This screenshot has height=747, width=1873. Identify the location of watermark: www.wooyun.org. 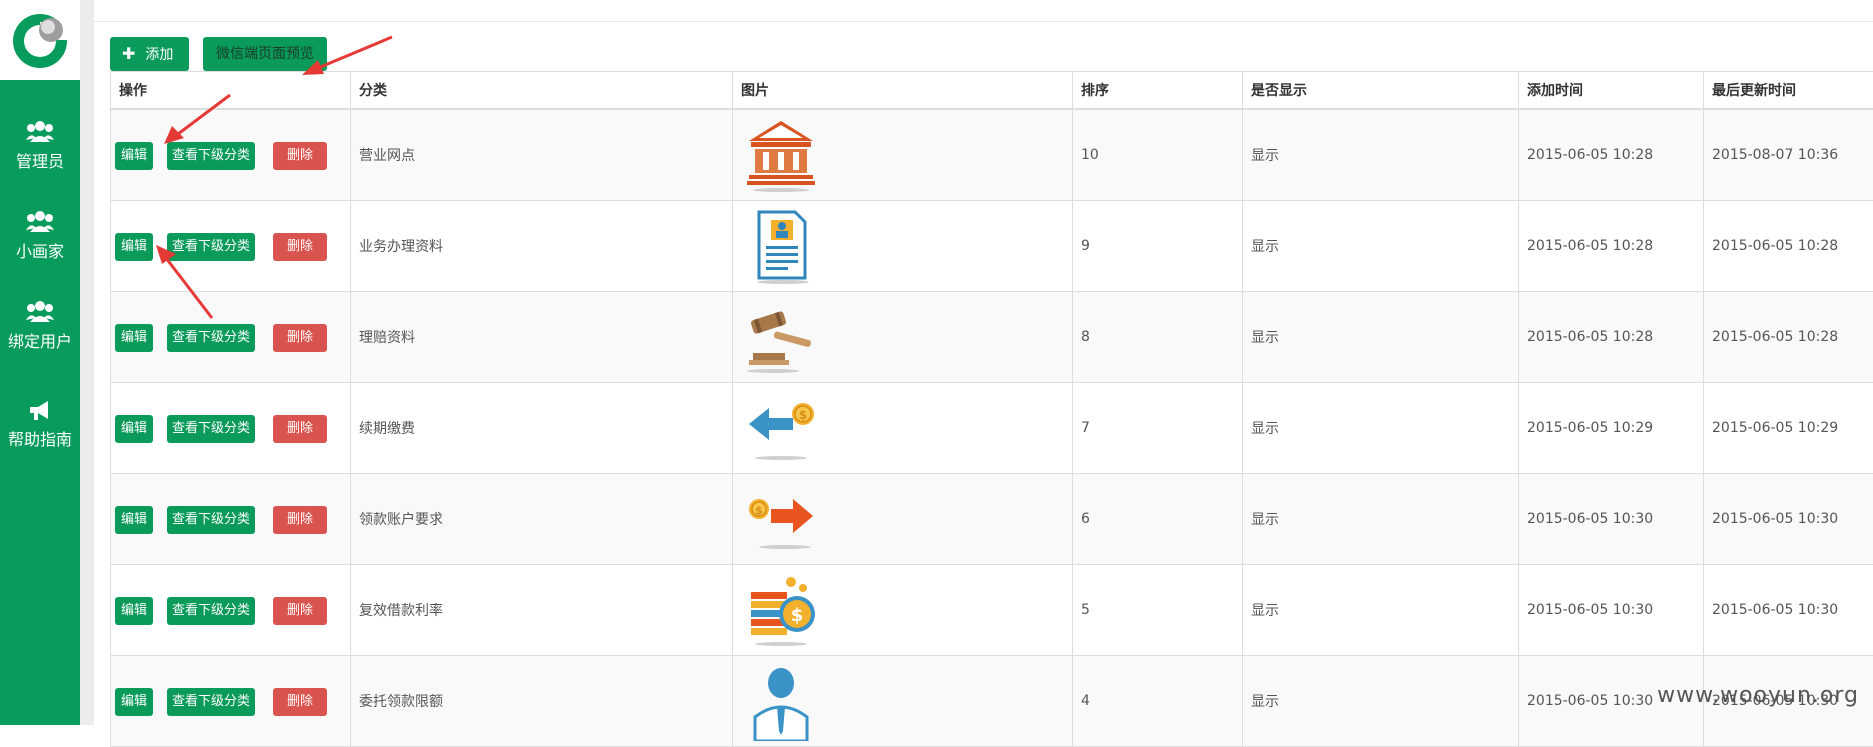
(1758, 695).